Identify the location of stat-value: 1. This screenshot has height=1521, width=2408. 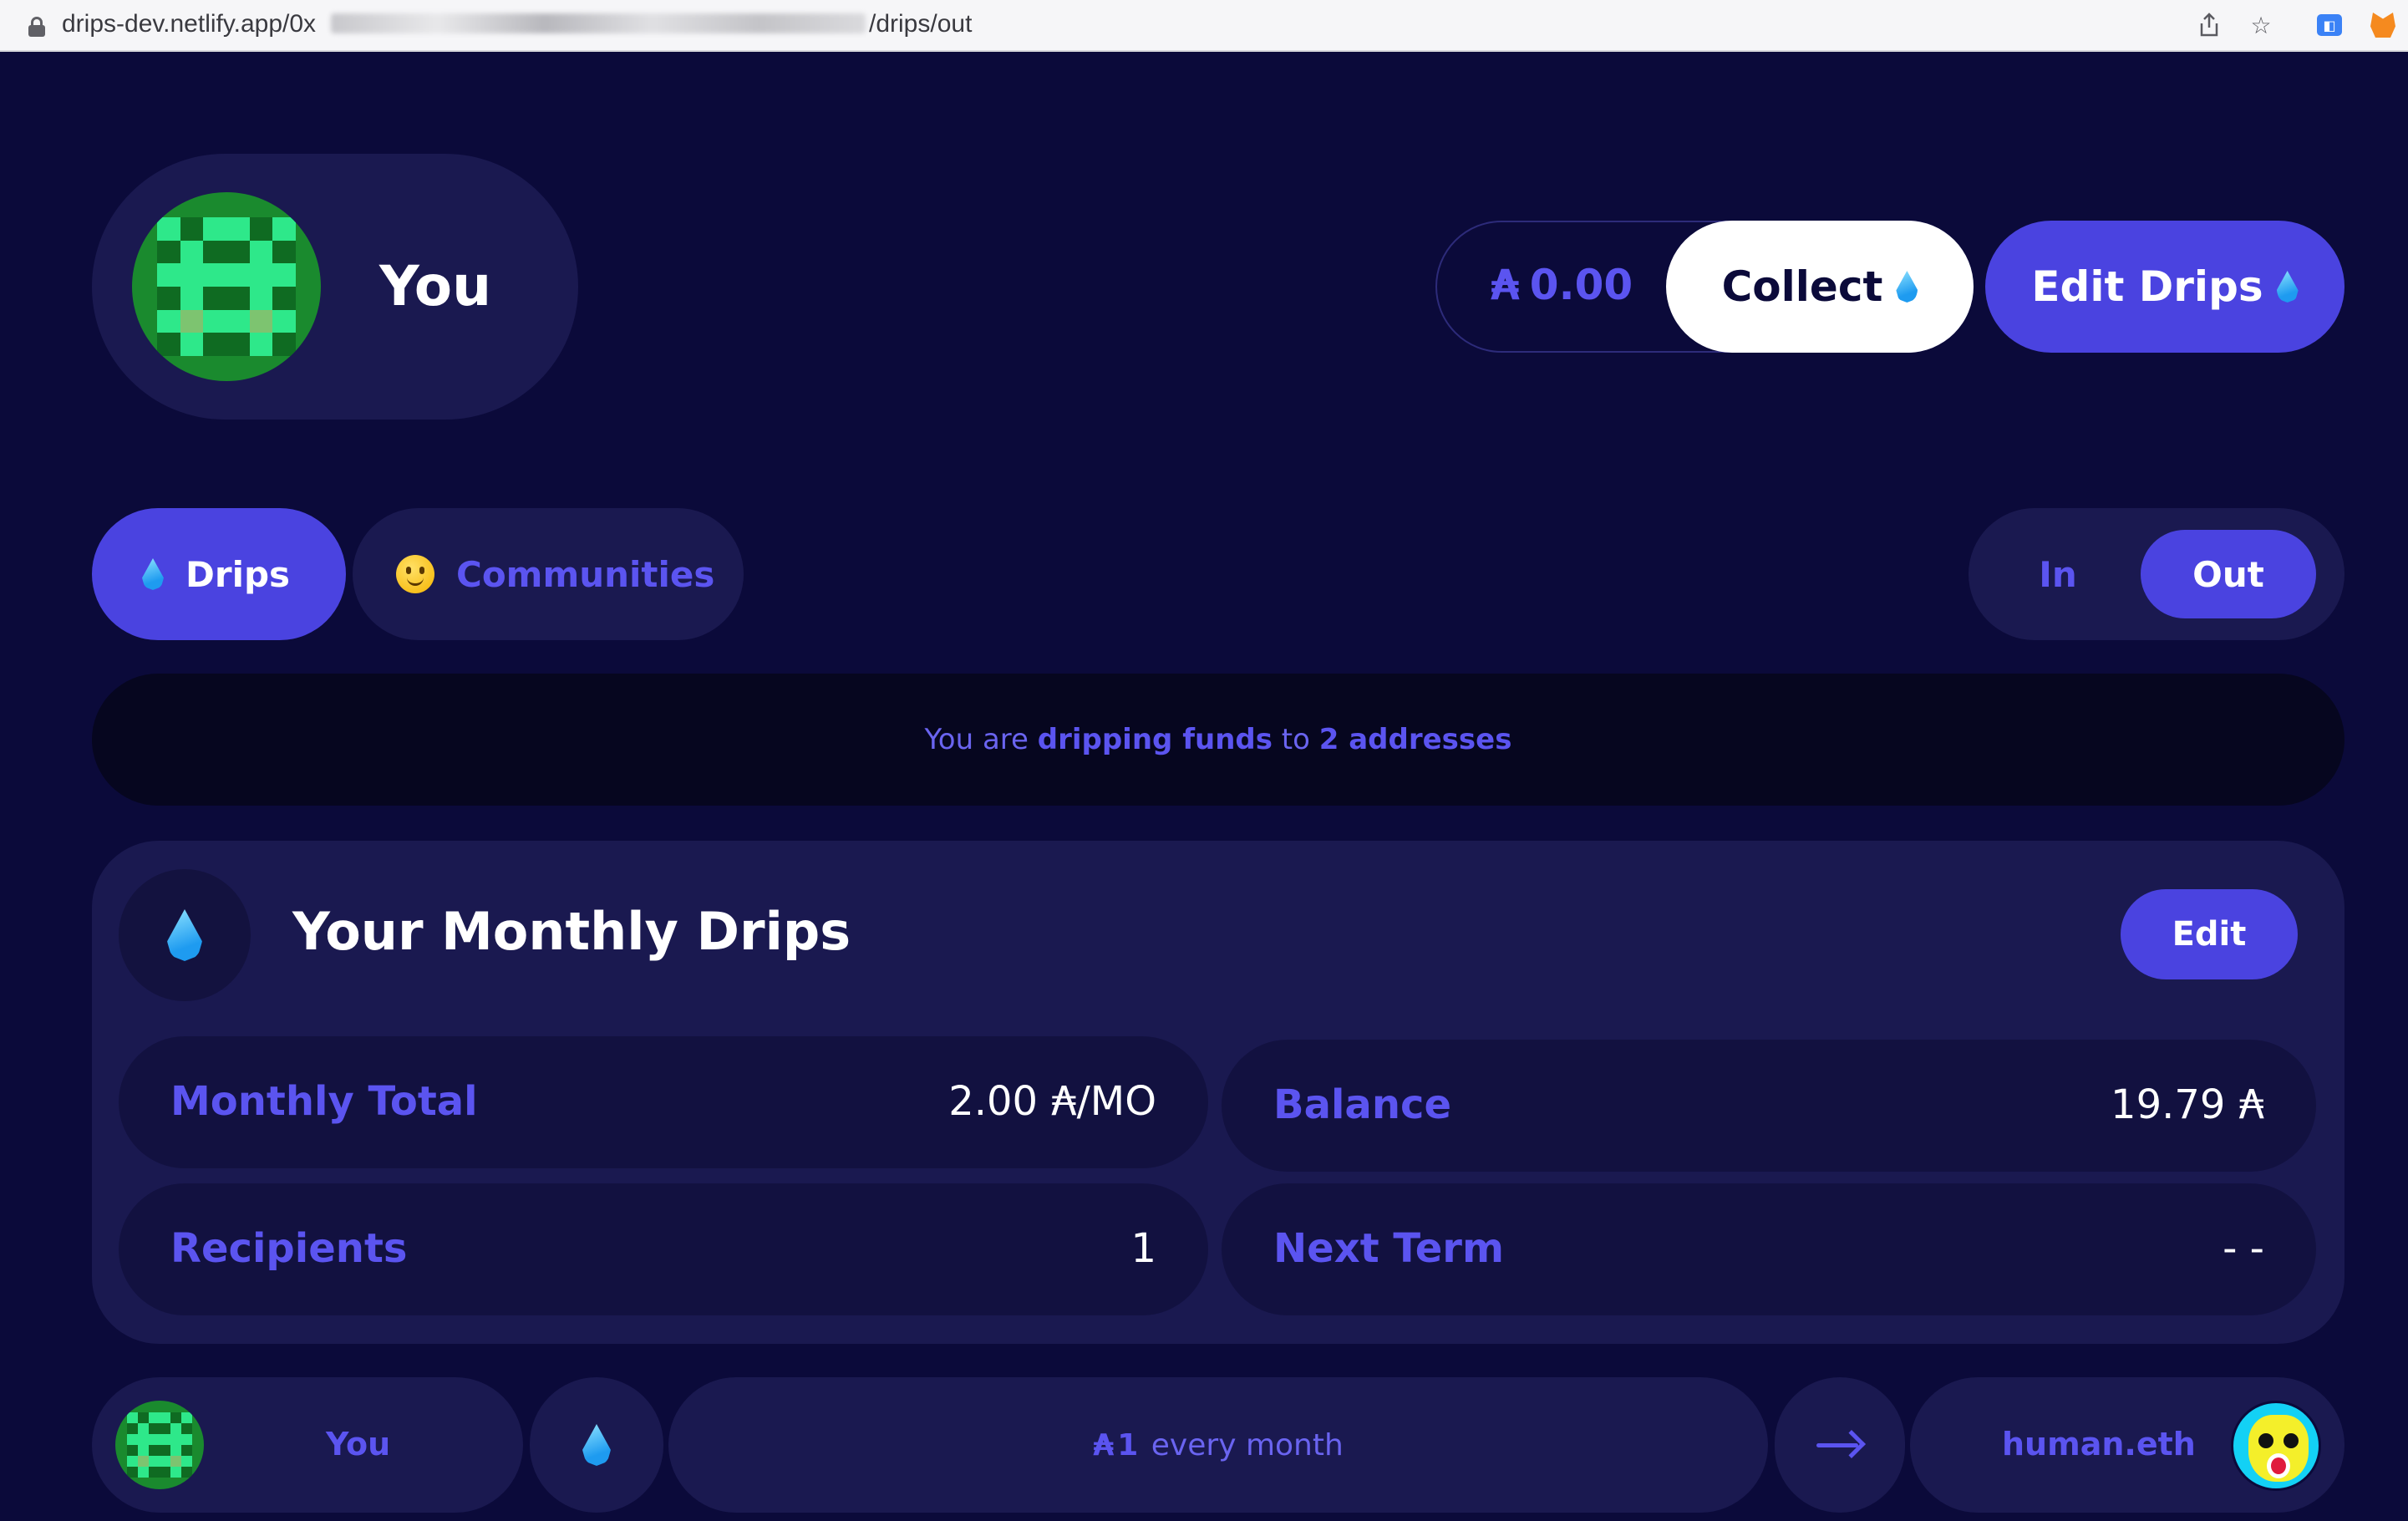
(1143, 1248).